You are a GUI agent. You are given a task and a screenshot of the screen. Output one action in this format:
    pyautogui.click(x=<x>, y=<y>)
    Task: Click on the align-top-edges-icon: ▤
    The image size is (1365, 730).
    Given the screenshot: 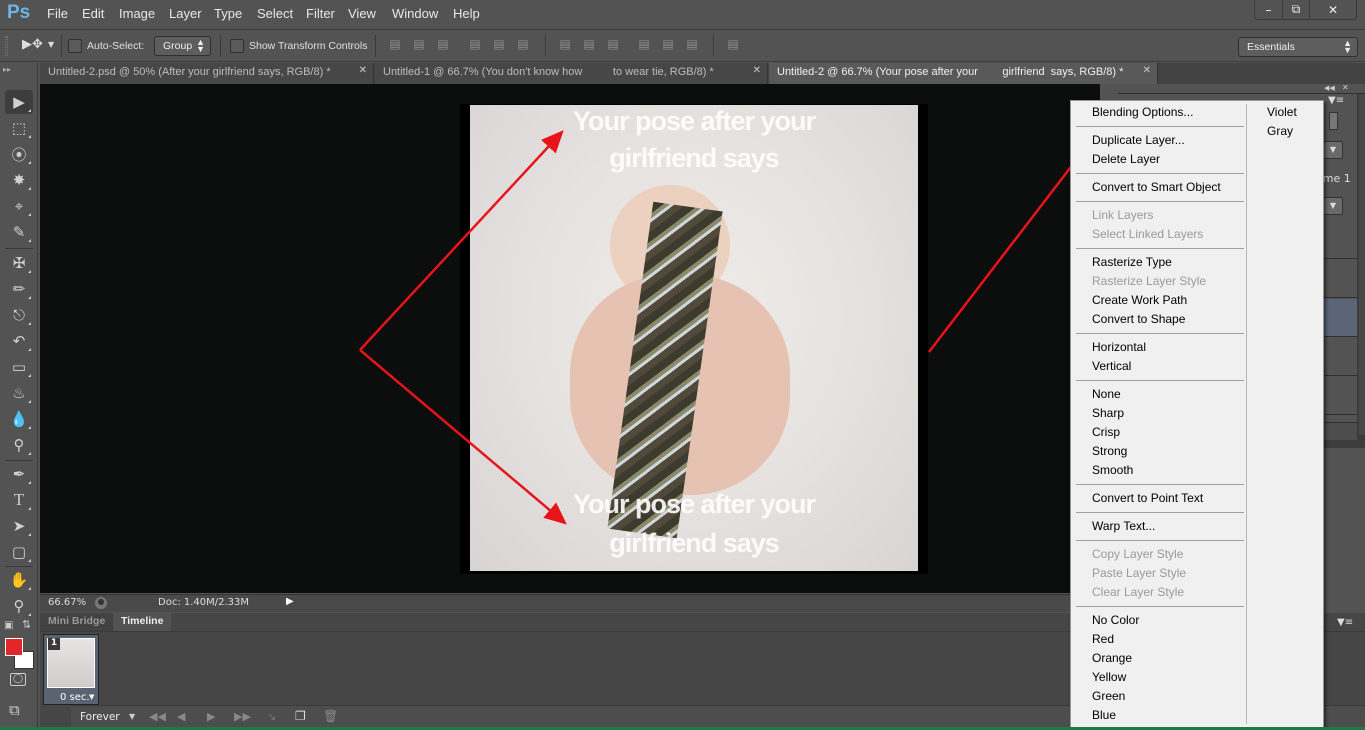 What is the action you would take?
    pyautogui.click(x=395, y=44)
    